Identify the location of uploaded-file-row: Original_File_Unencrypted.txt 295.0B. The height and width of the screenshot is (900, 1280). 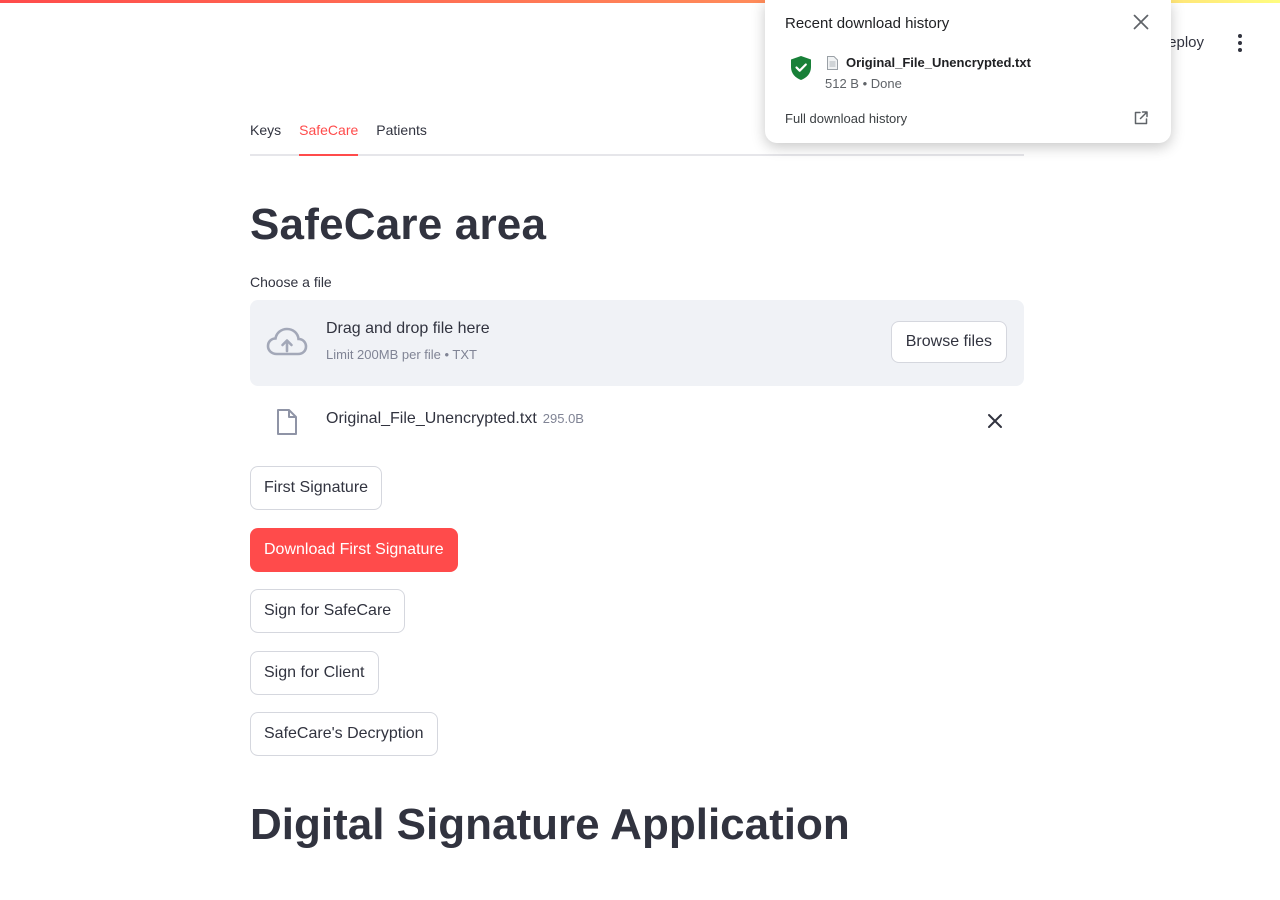
(637, 419).